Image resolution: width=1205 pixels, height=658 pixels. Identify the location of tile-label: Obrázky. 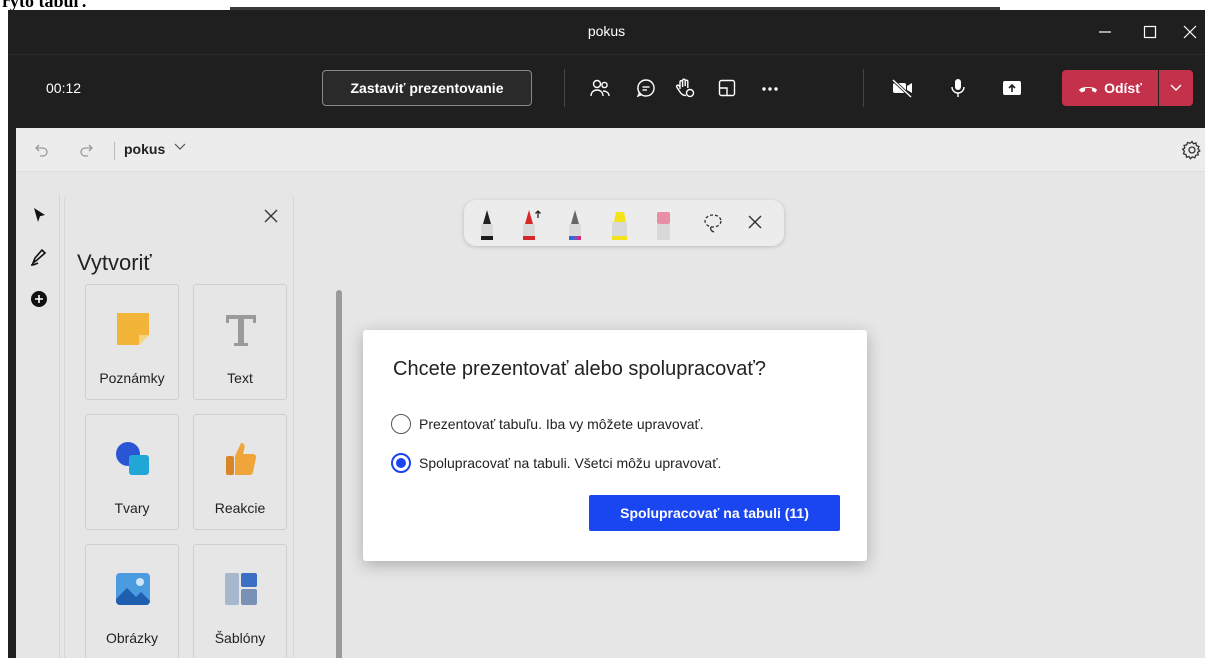
(132, 638).